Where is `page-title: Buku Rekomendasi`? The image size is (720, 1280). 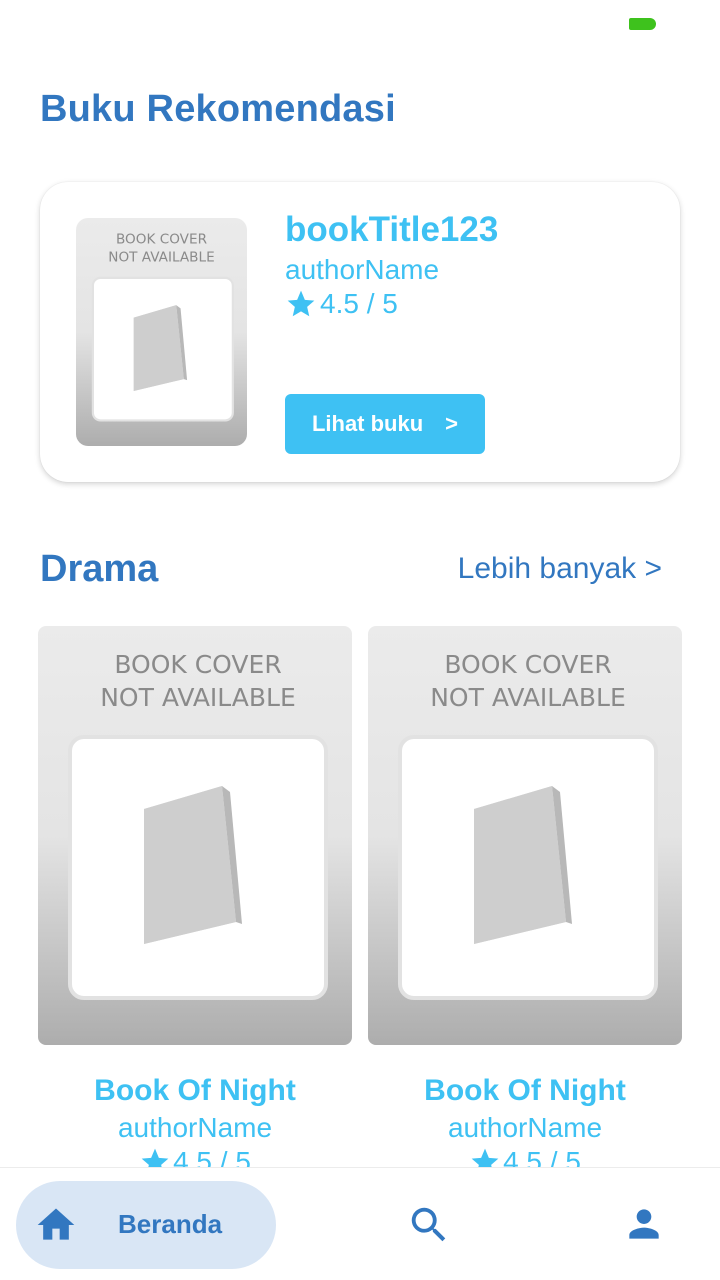
page-title: Buku Rekomendasi is located at coordinates (218, 109).